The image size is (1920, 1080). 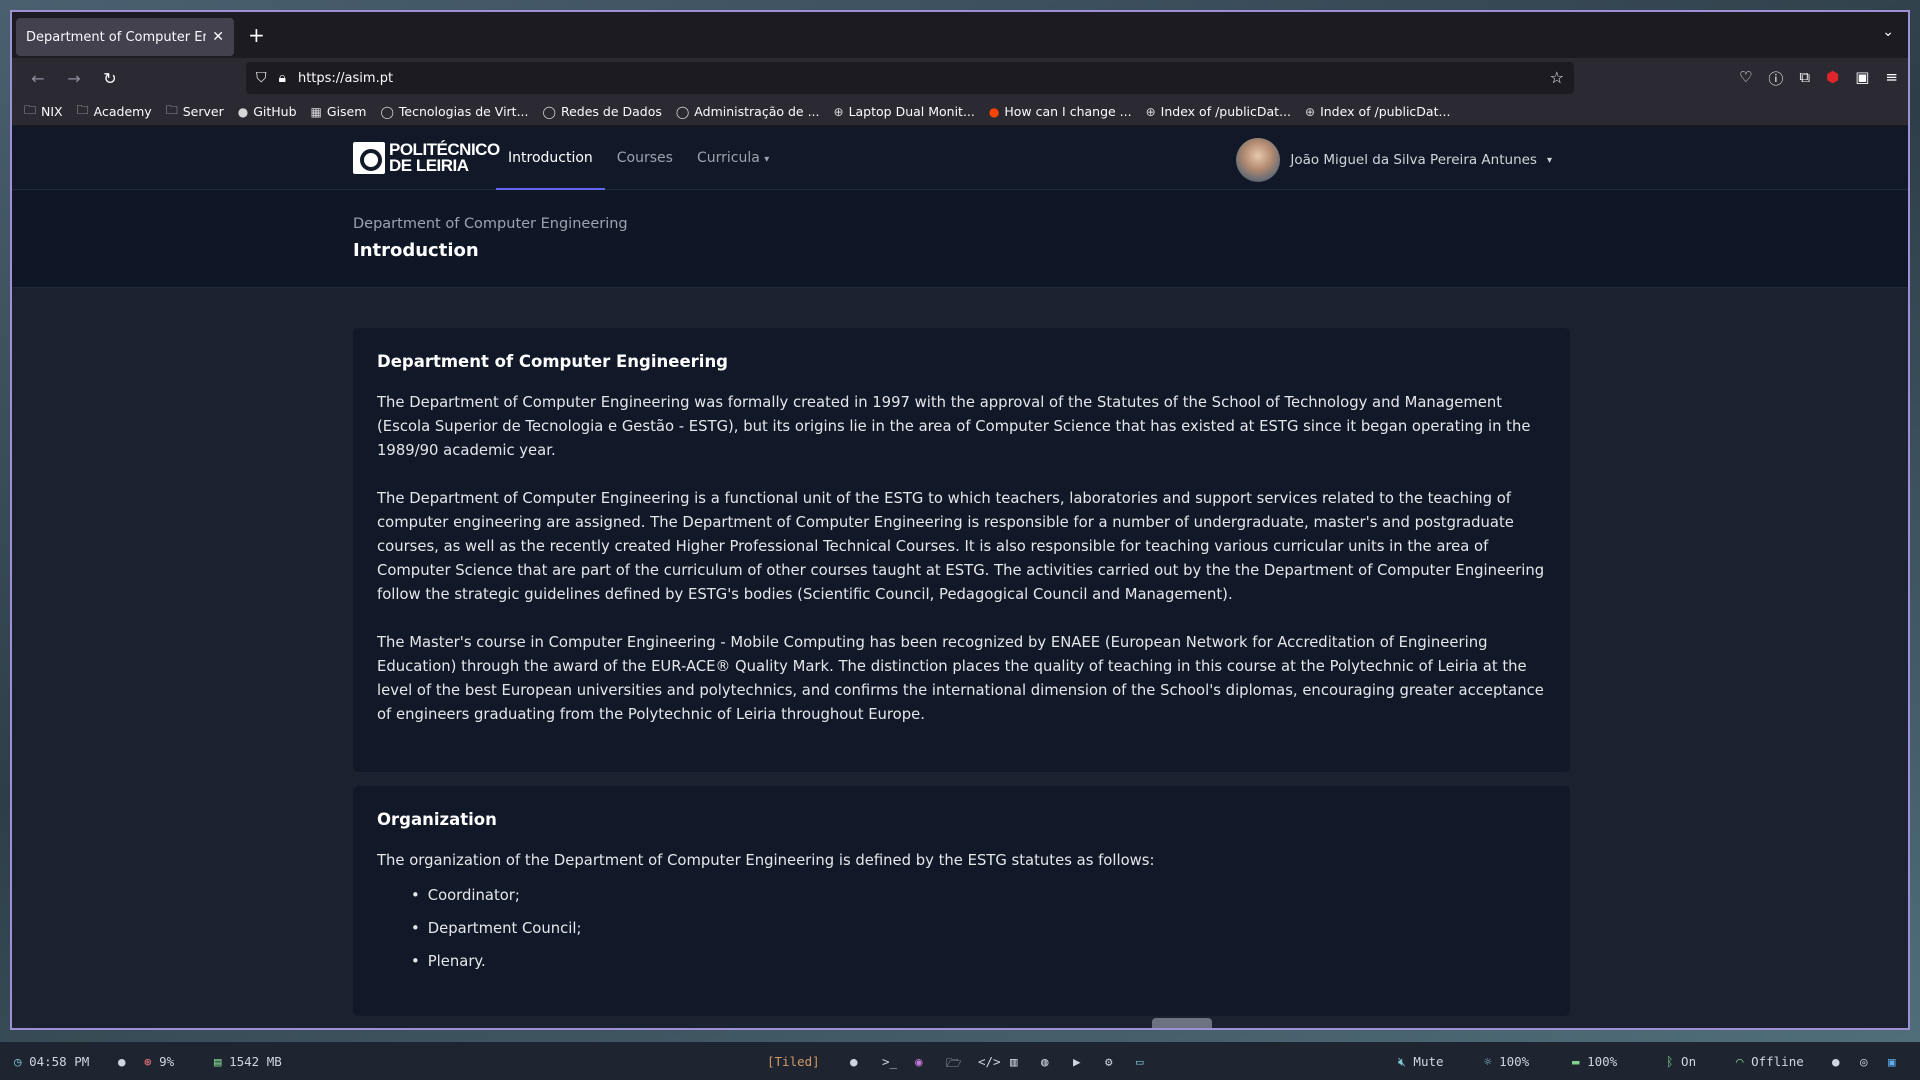 What do you see at coordinates (1258, 160) in the screenshot?
I see `avatar` at bounding box center [1258, 160].